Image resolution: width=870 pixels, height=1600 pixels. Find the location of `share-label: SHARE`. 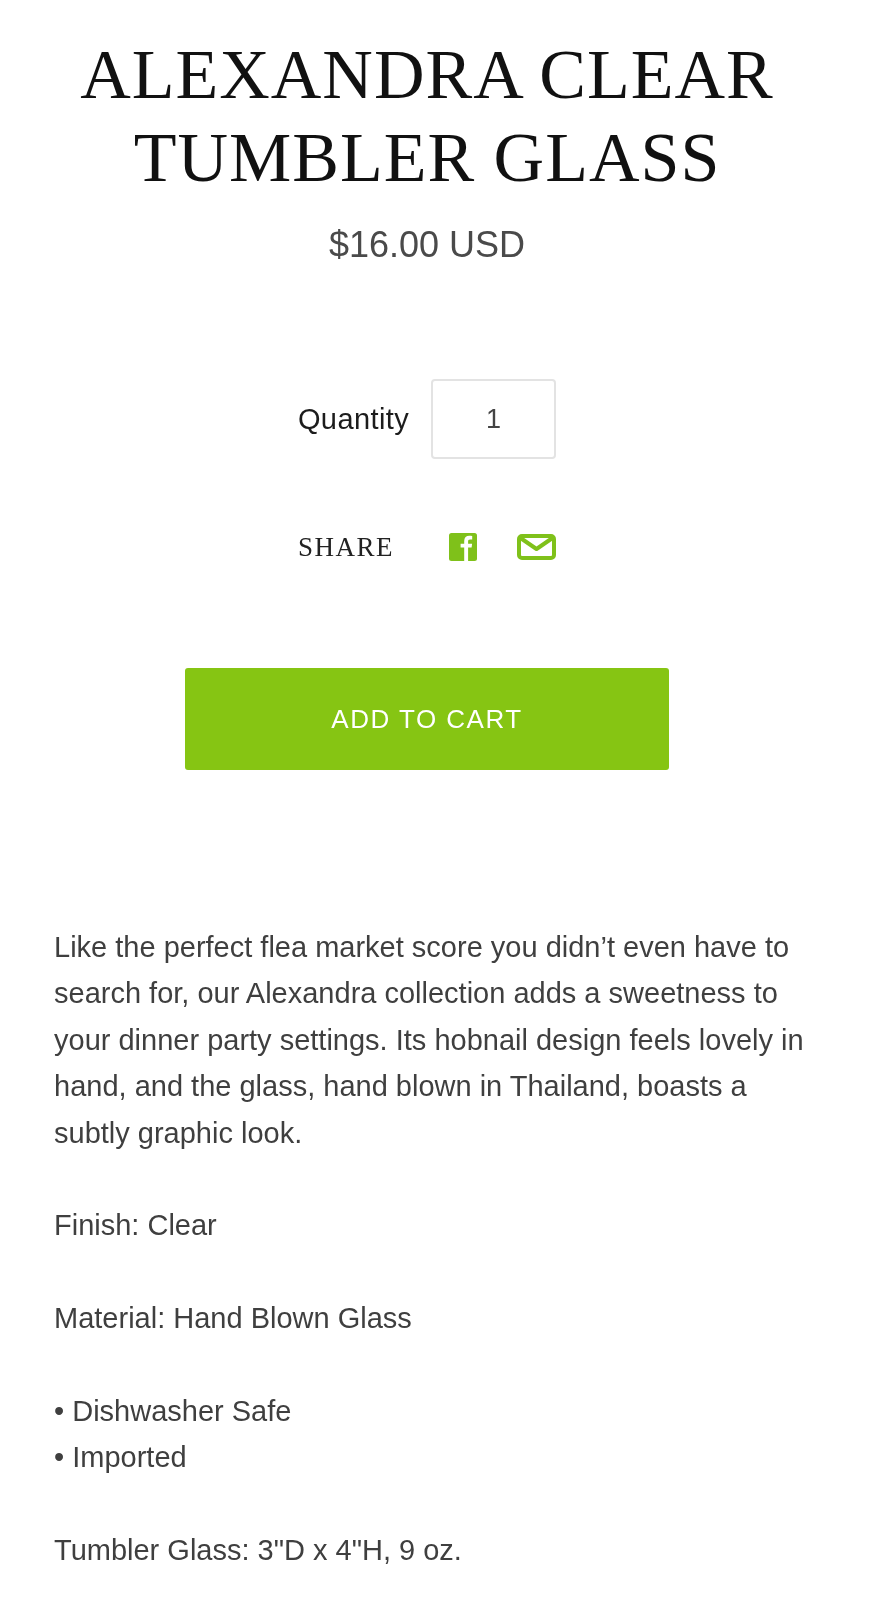

share-label: SHARE is located at coordinates (346, 547).